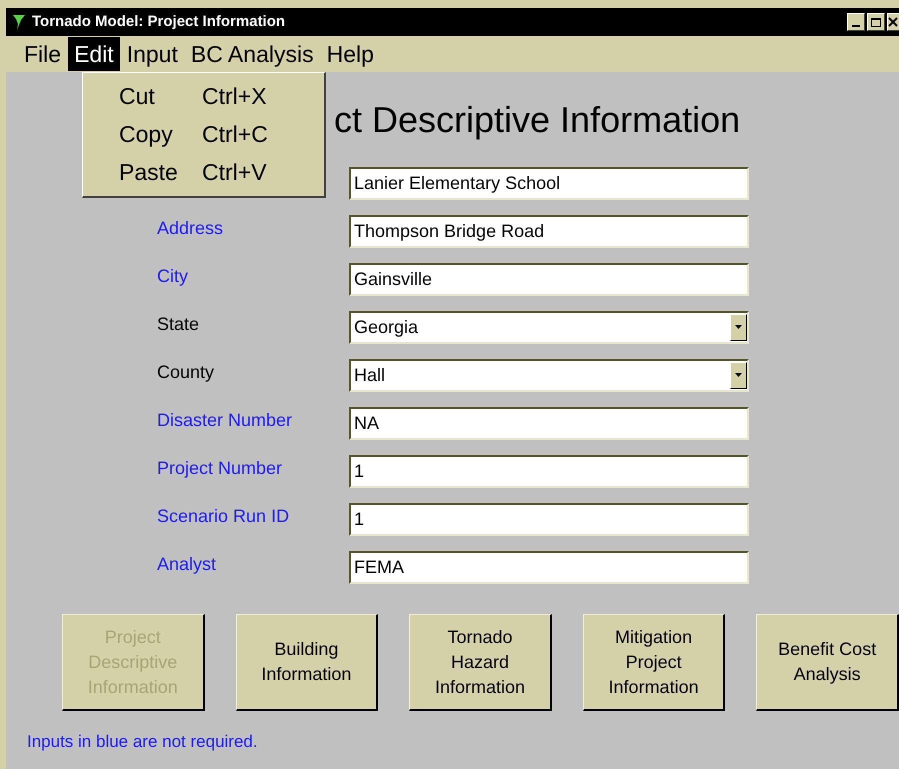  What do you see at coordinates (172, 276) in the screenshot?
I see `field-label: City` at bounding box center [172, 276].